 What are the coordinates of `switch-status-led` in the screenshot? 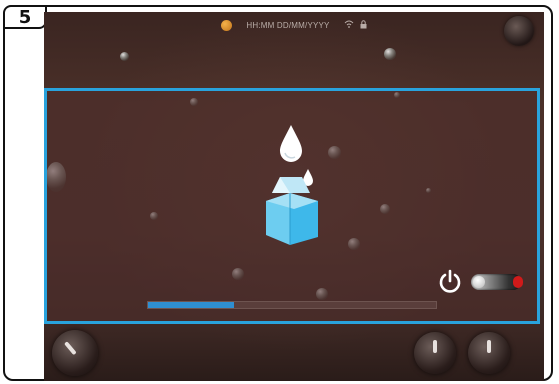 It's located at (518, 282).